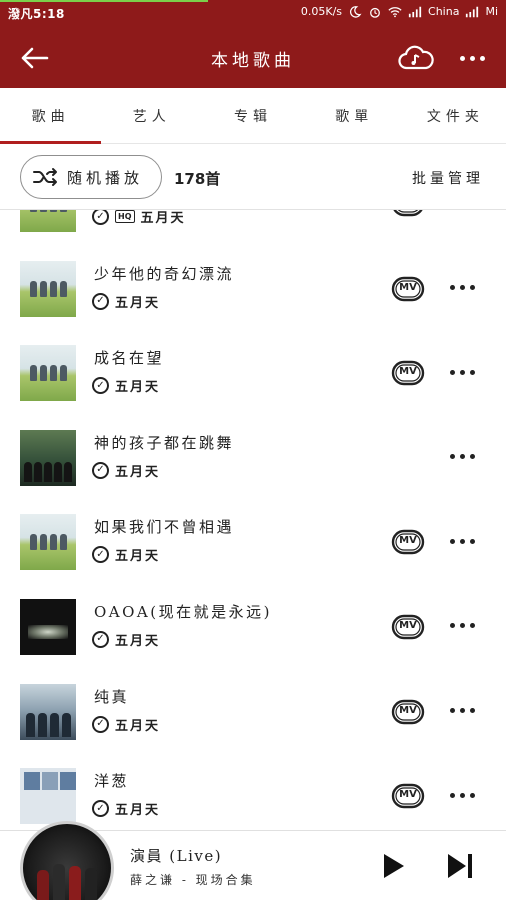 The image size is (506, 900). I want to click on cloud-music-icon, so click(416, 57).